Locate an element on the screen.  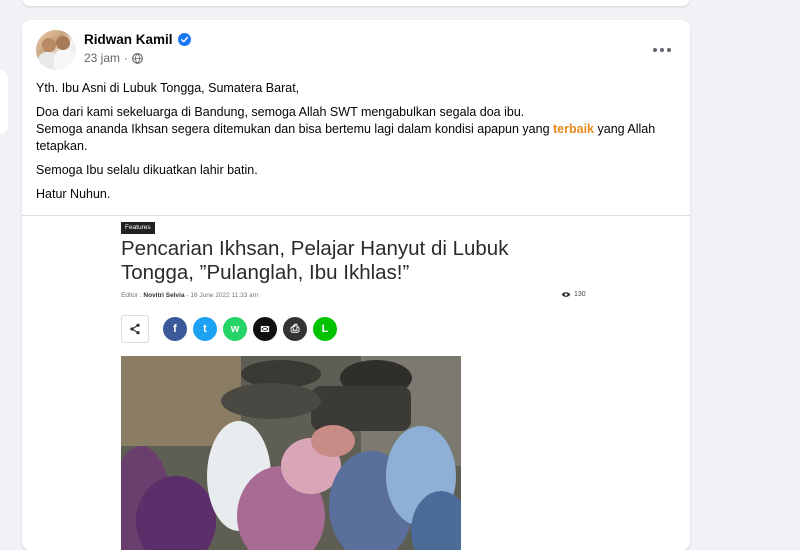
print-icon: ⎙ is located at coordinates (295, 328).